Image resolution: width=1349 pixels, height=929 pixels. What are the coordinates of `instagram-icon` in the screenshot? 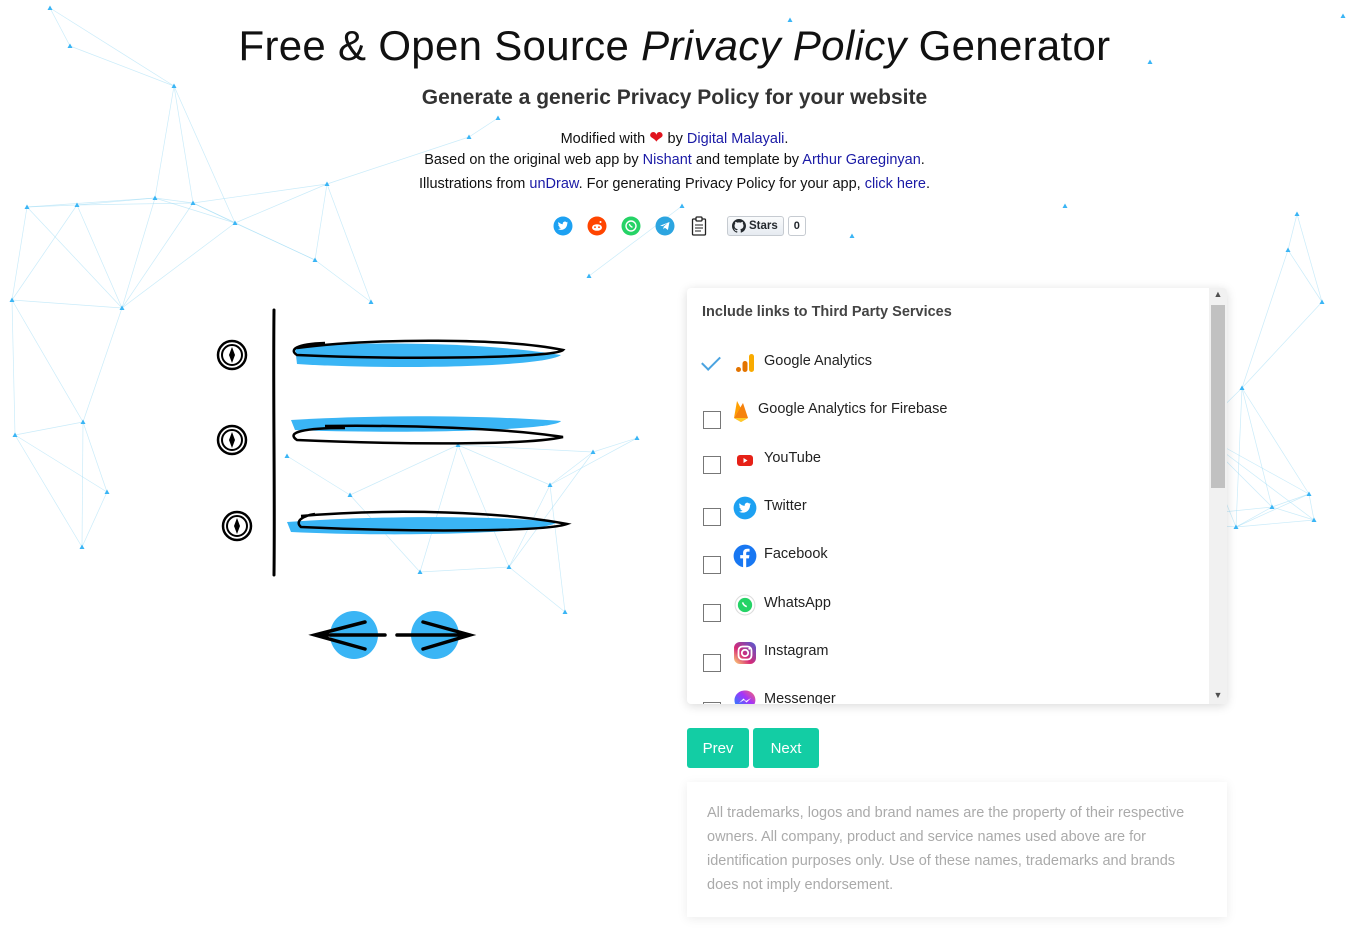 It's located at (745, 653).